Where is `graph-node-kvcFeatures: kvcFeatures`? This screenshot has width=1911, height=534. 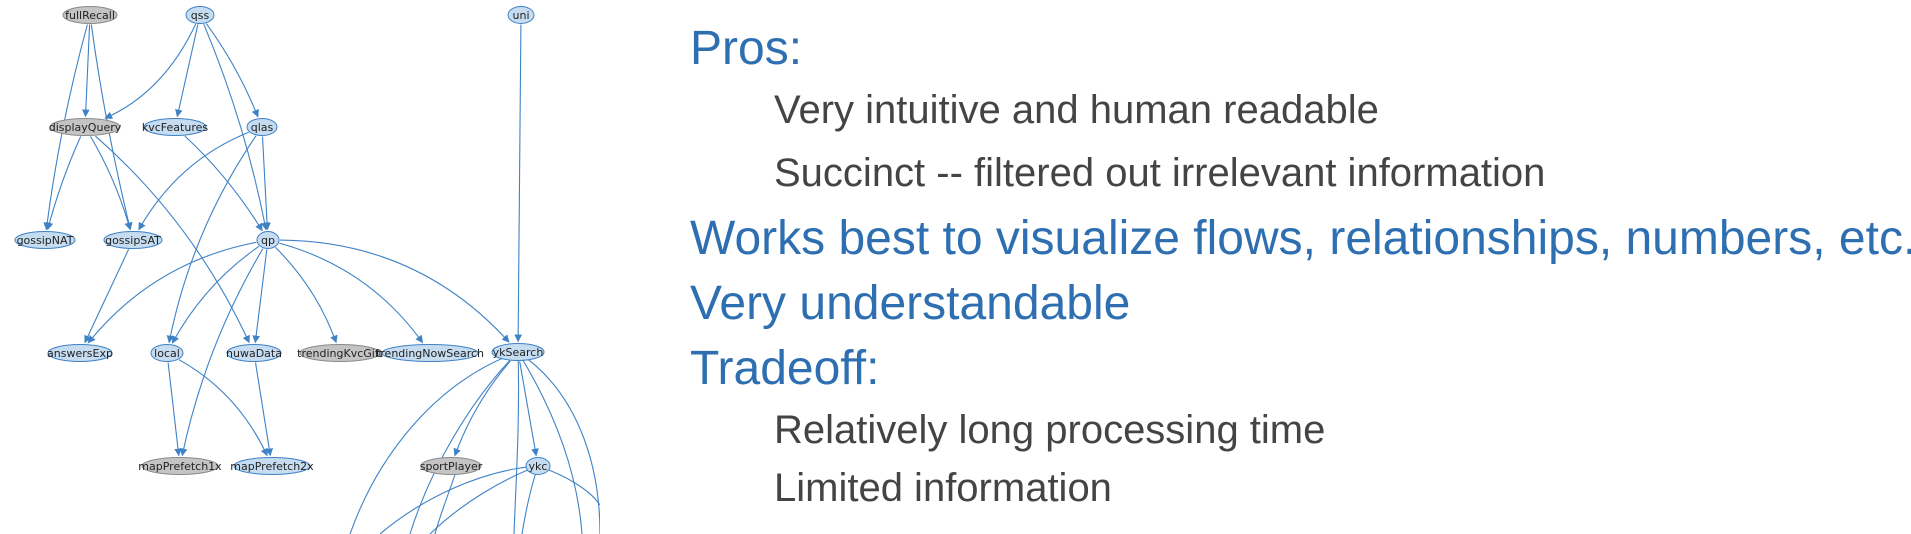 graph-node-kvcFeatures: kvcFeatures is located at coordinates (175, 127).